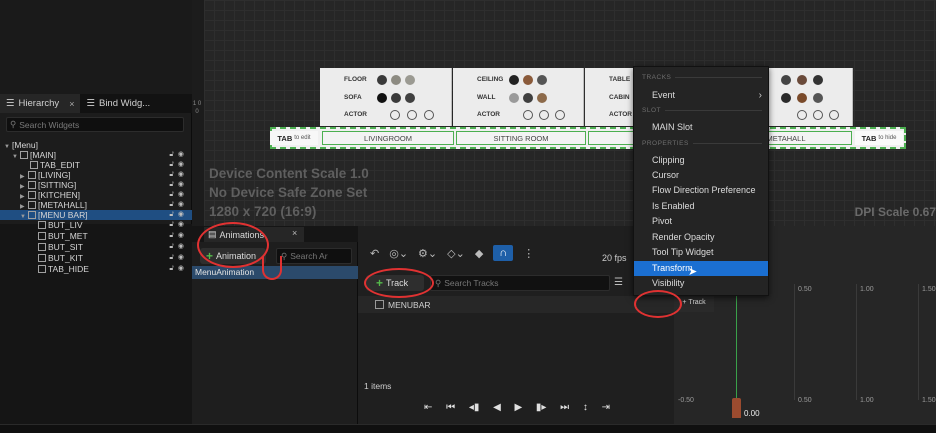 The image size is (936, 433). What do you see at coordinates (96, 195) in the screenshot?
I see `tree-item-kitchen: ▶ [KITCHEN] 🔓︎ ◉` at bounding box center [96, 195].